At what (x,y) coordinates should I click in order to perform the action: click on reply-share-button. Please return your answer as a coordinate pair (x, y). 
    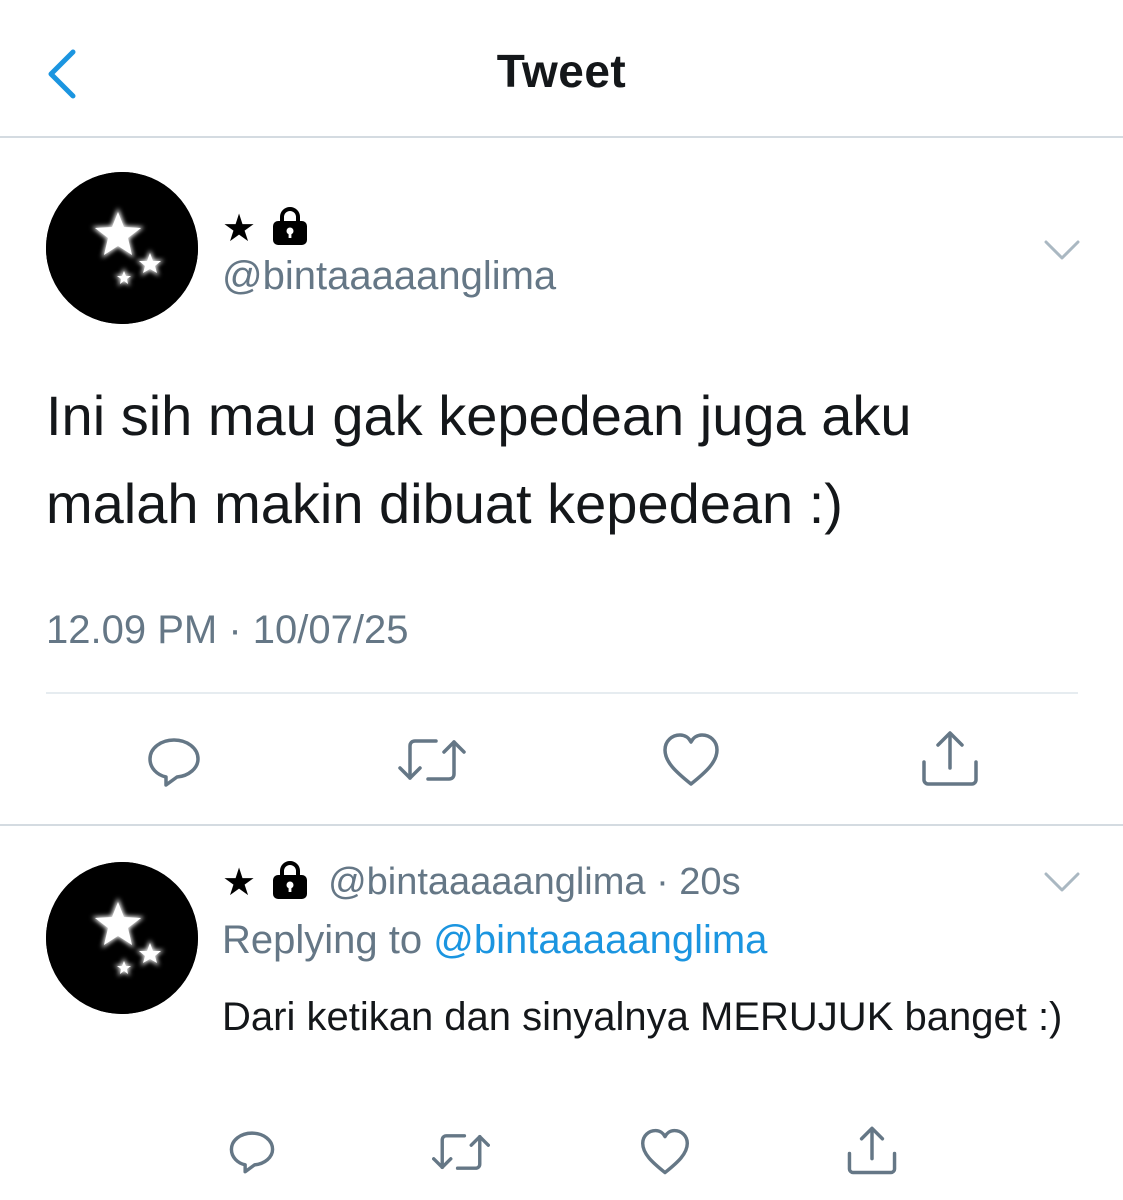
    Looking at the image, I should click on (872, 1152).